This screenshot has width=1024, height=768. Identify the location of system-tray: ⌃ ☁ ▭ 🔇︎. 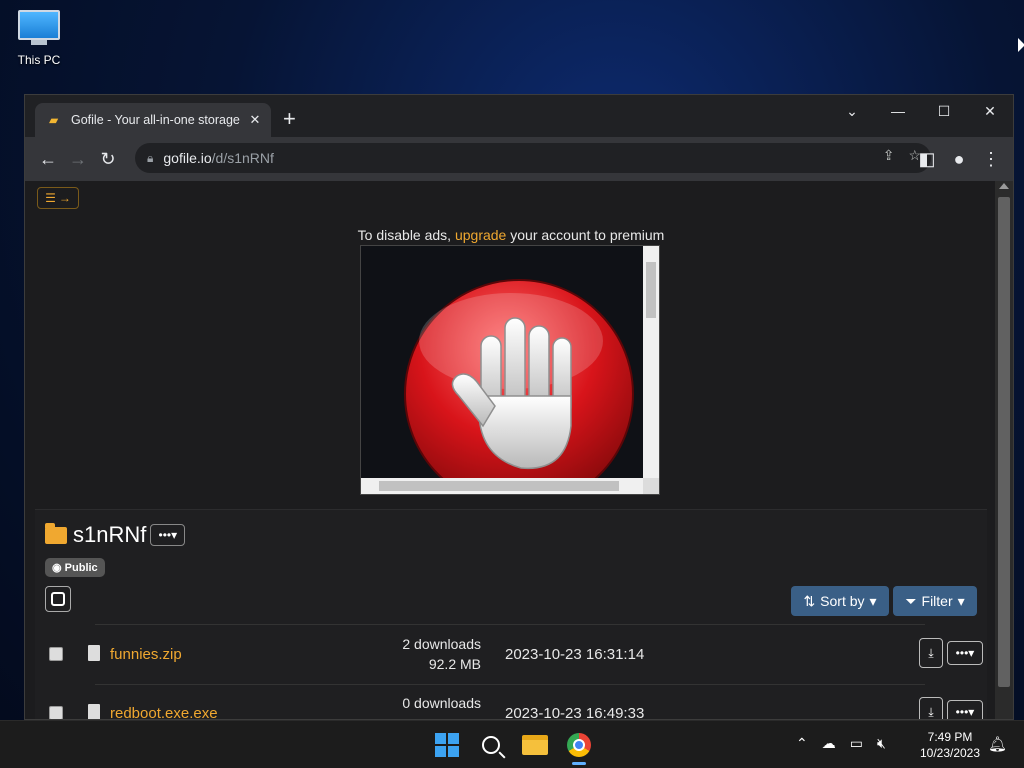
(841, 743).